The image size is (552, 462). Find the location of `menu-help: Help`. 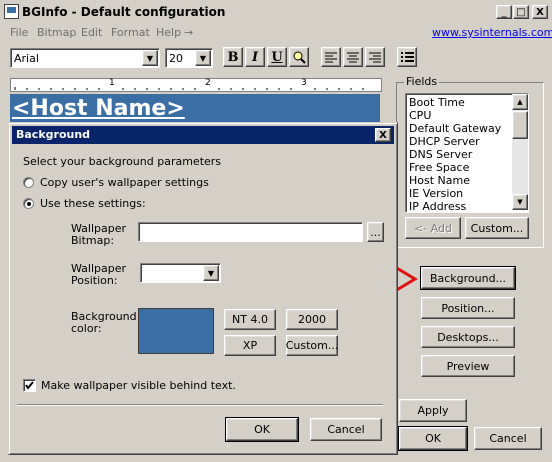

menu-help: Help is located at coordinates (168, 32).